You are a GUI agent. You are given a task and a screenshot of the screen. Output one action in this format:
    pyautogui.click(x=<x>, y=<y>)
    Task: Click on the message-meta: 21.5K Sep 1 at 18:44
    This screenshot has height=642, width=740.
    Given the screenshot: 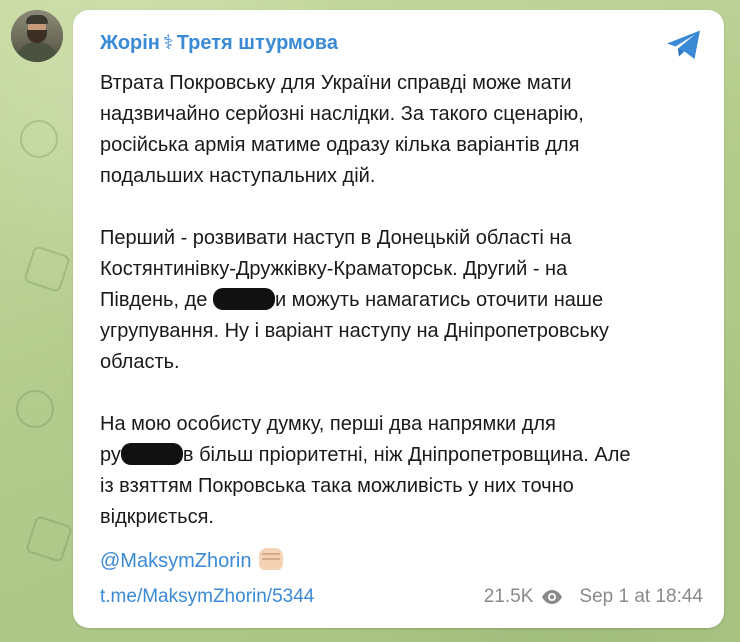 What is the action you would take?
    pyautogui.click(x=593, y=597)
    